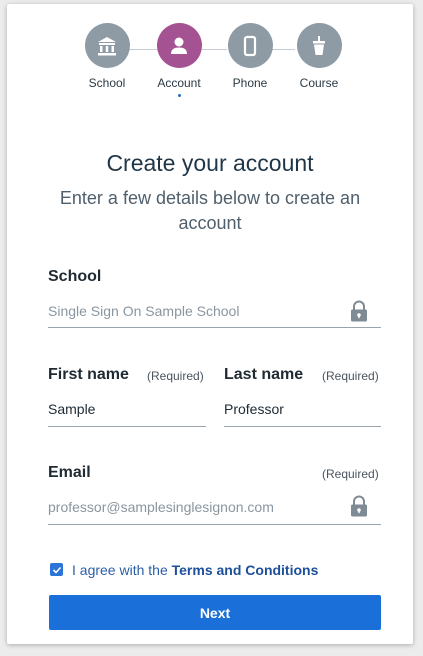 Image resolution: width=423 pixels, height=656 pixels. I want to click on step-label-phone: Phone, so click(250, 83).